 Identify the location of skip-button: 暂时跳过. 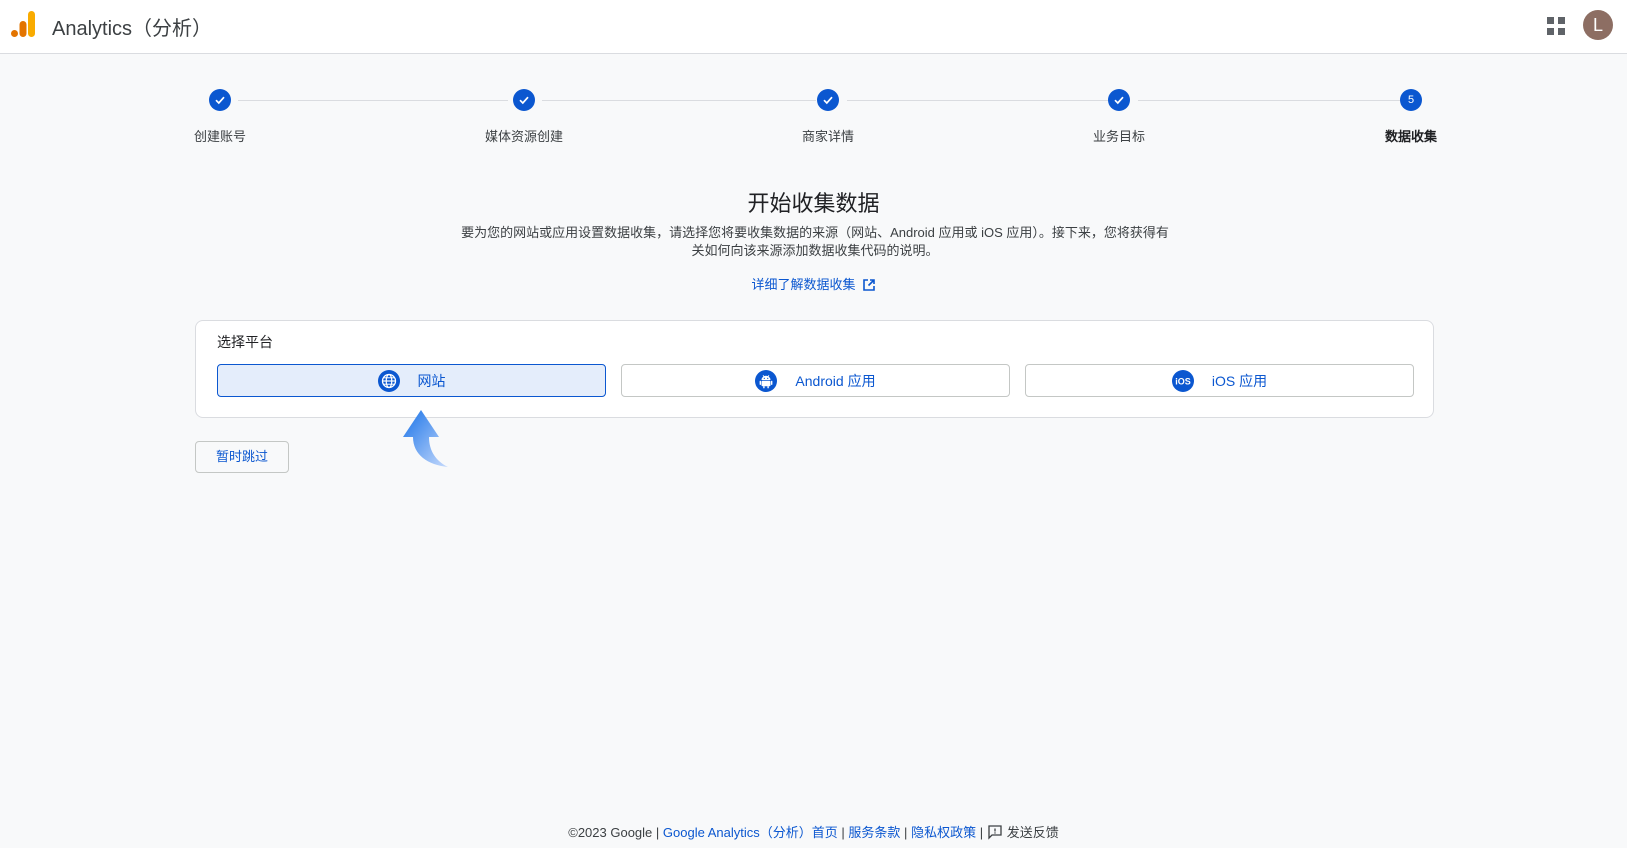
(242, 457).